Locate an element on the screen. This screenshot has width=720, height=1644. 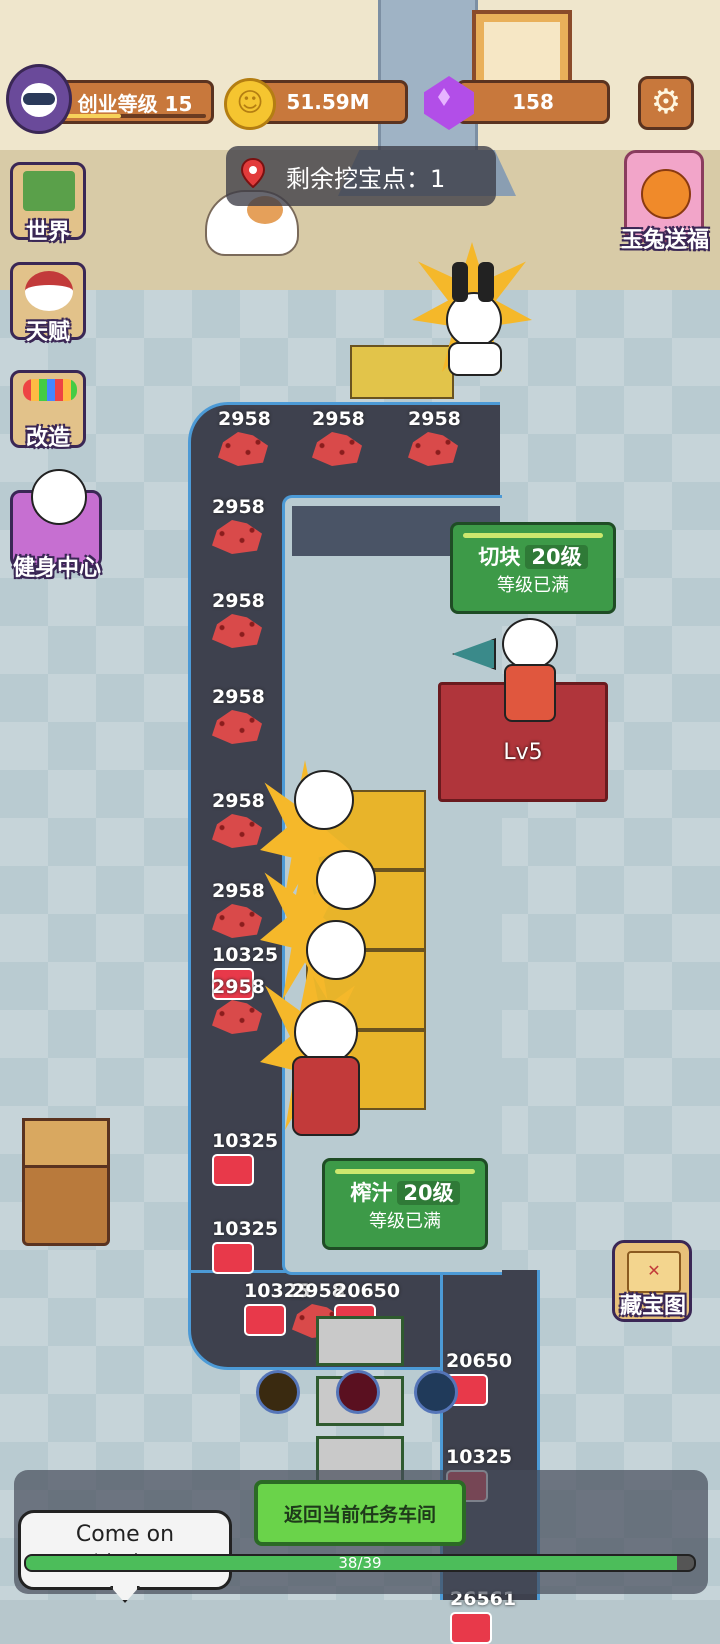
wall-pillar is located at coordinates (428, 75).